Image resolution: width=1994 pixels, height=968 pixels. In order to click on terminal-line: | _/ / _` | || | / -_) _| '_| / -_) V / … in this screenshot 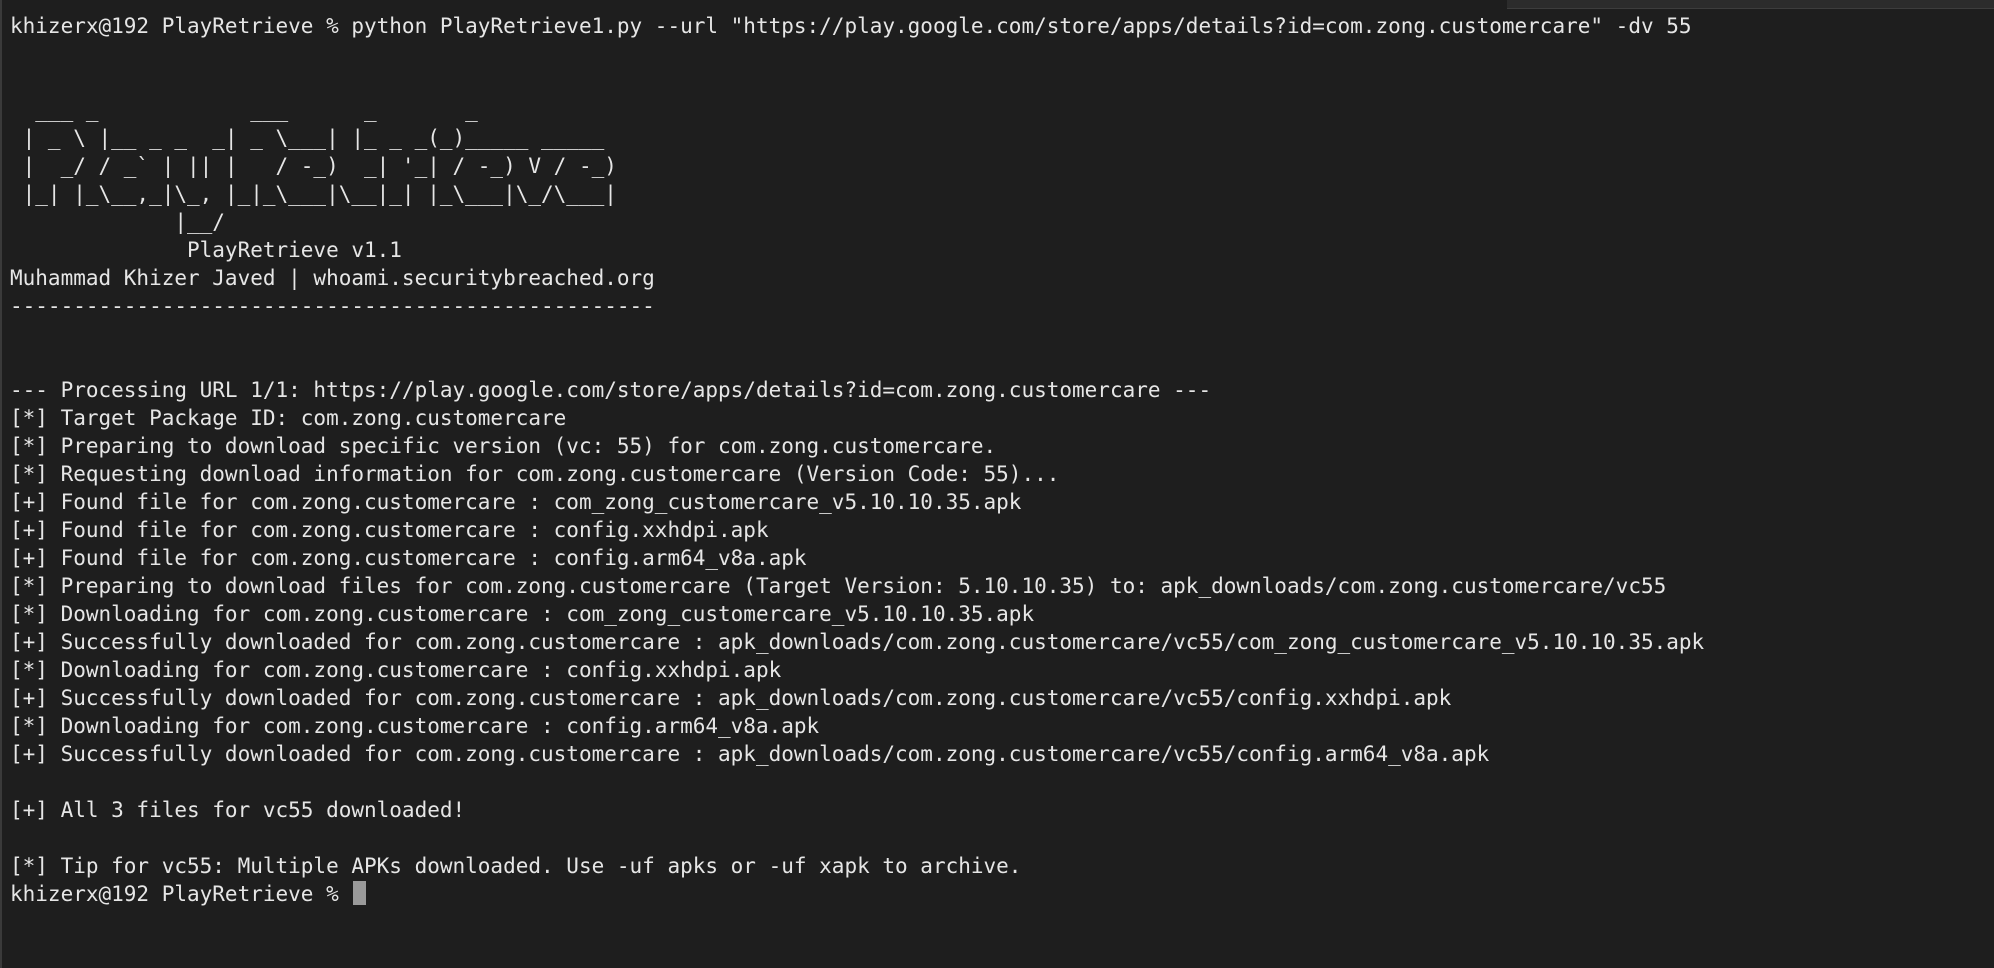, I will do `click(313, 166)`.